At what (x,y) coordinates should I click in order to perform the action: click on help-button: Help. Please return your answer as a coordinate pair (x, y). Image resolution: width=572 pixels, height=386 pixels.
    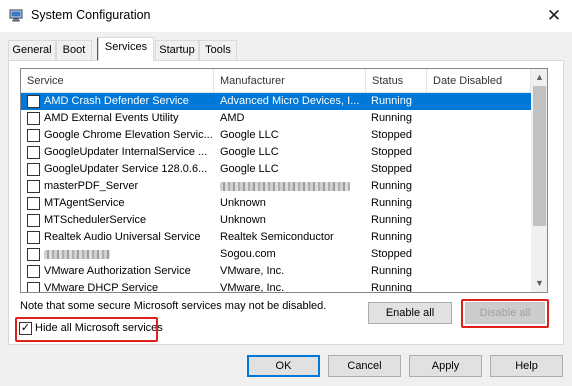
    Looking at the image, I should click on (526, 366).